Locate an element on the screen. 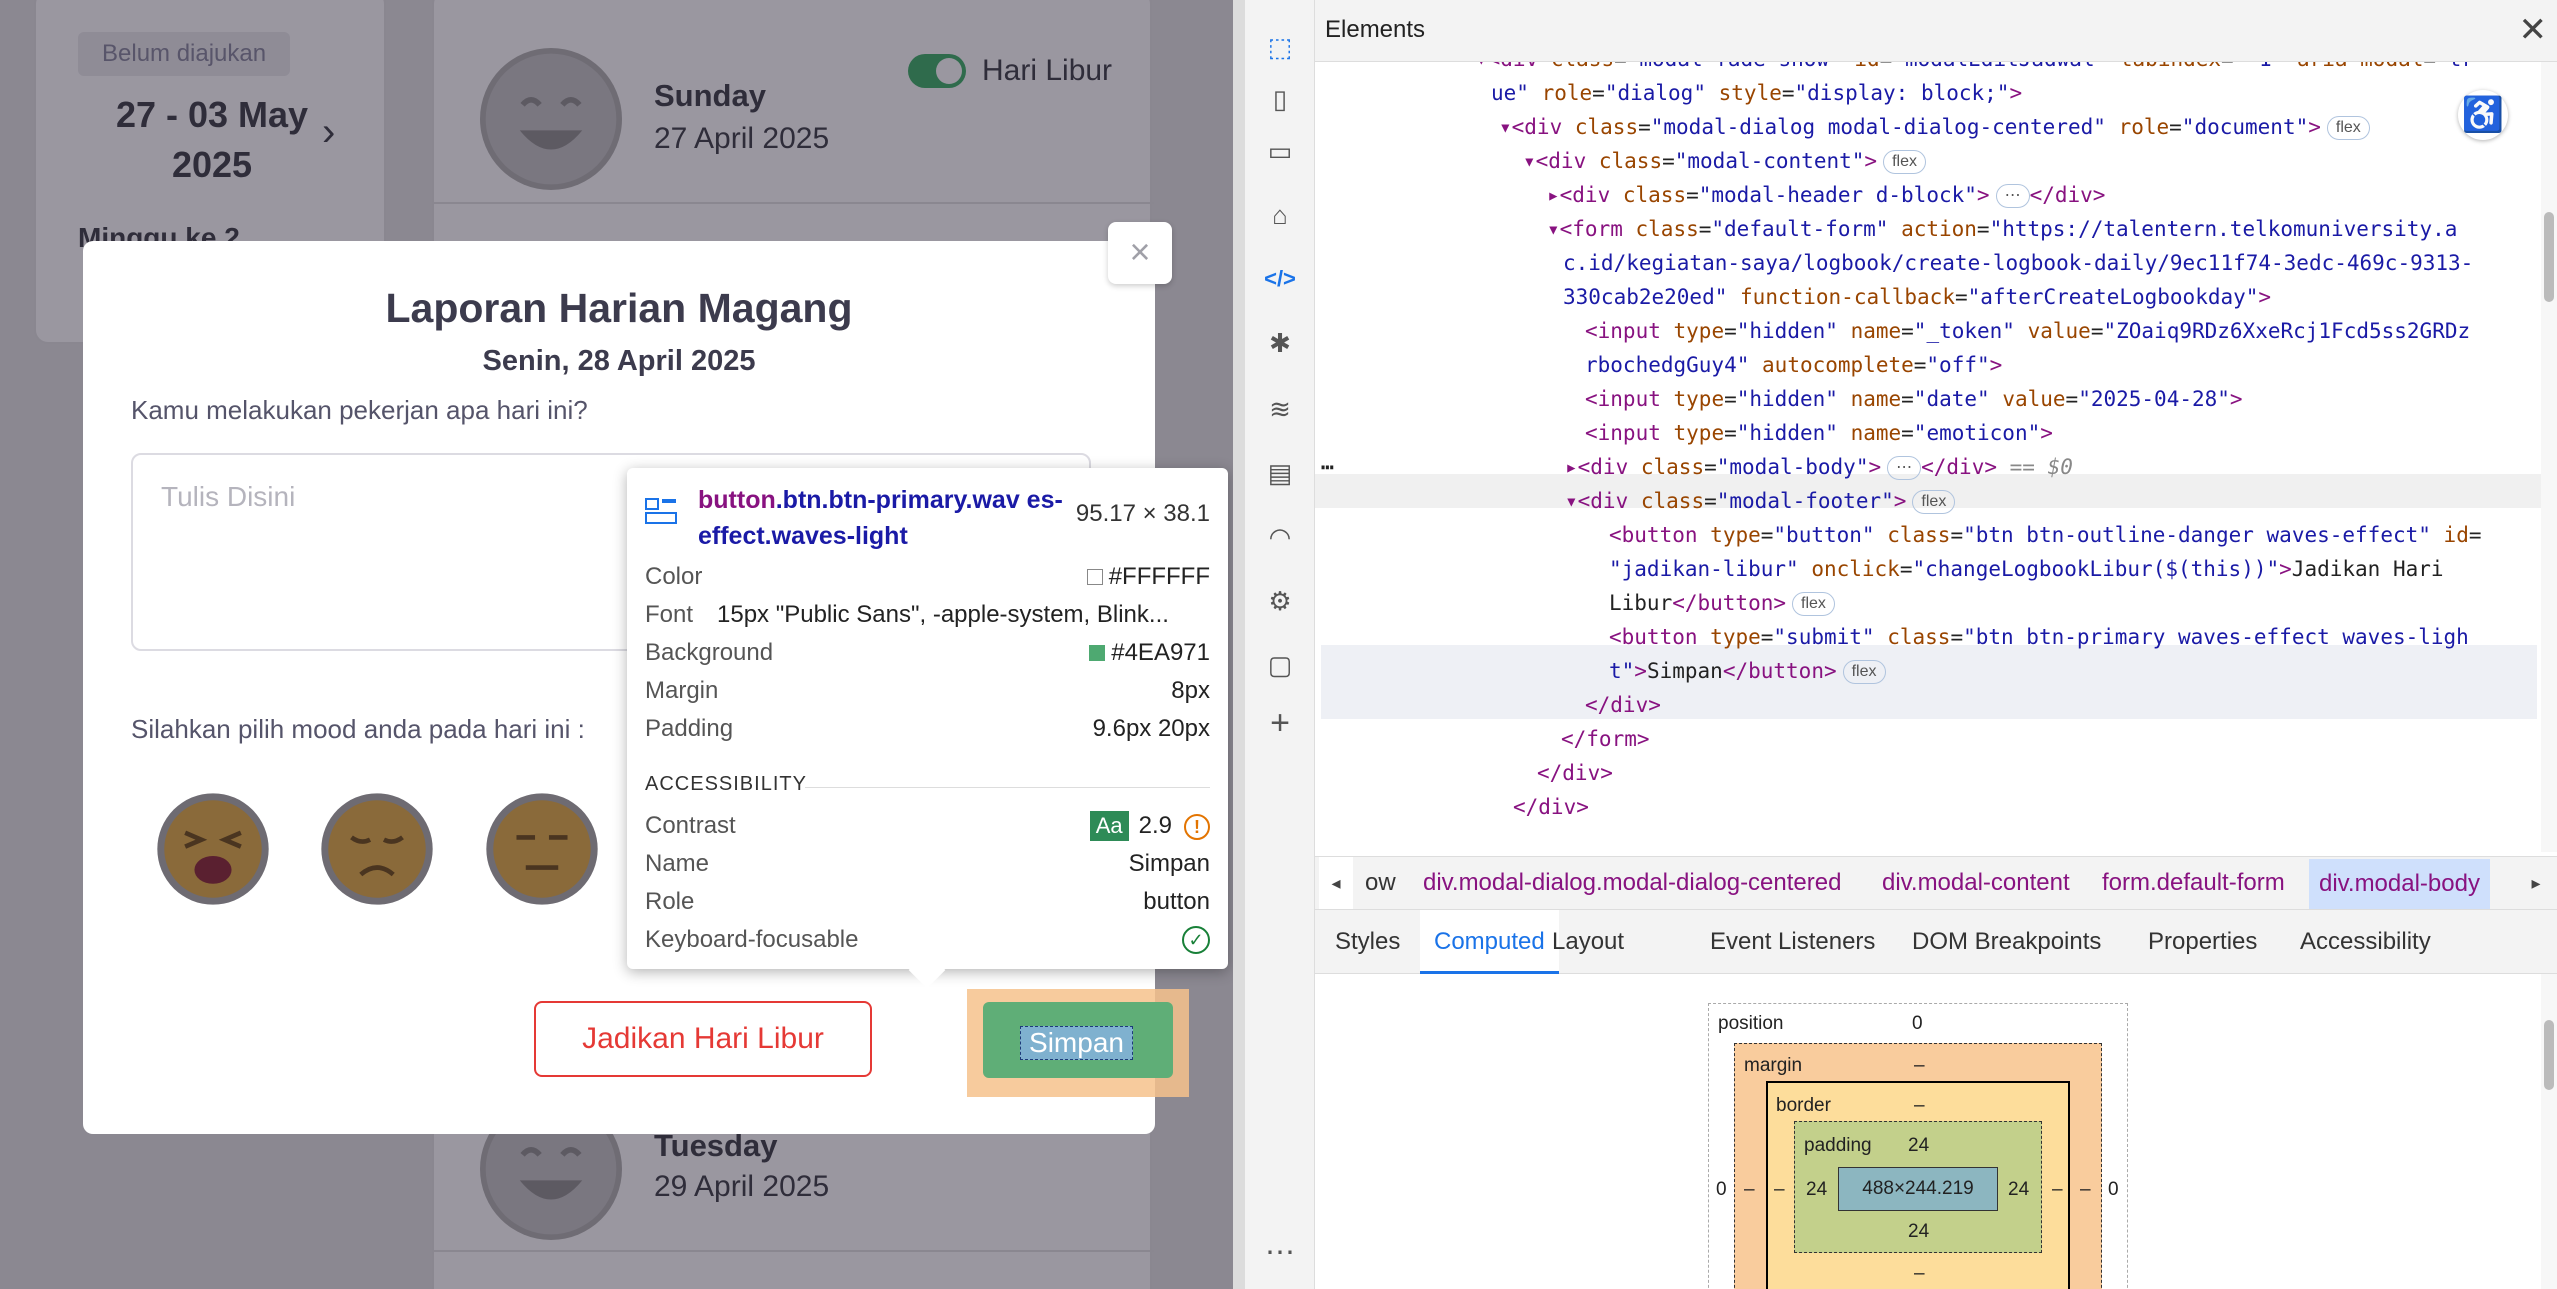 The height and width of the screenshot is (1289, 2557). crumbs-scroll-left-icon: ◂ is located at coordinates (1336, 883).